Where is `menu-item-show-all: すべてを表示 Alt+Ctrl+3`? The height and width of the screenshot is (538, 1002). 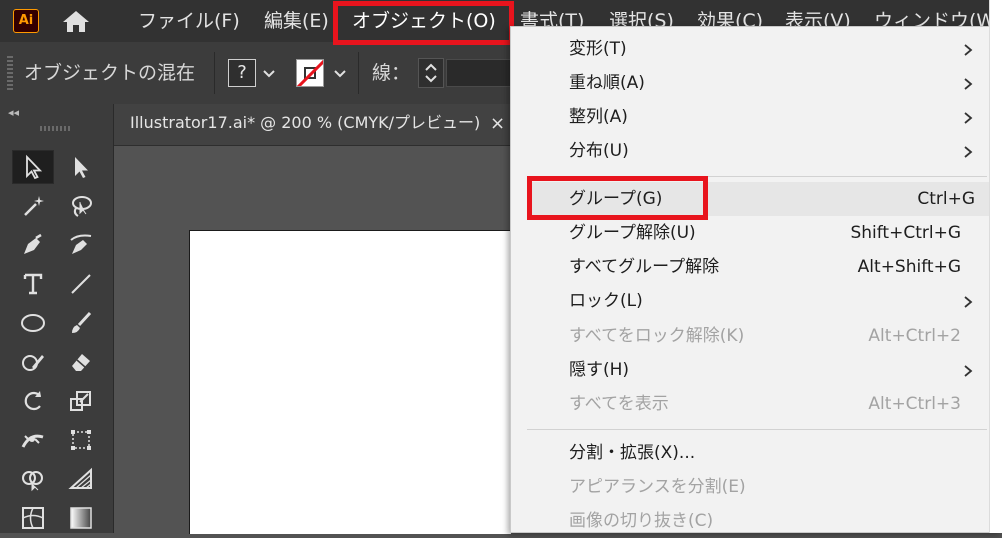 menu-item-show-all: すべてを表示 Alt+Ctrl+3 is located at coordinates (751, 404).